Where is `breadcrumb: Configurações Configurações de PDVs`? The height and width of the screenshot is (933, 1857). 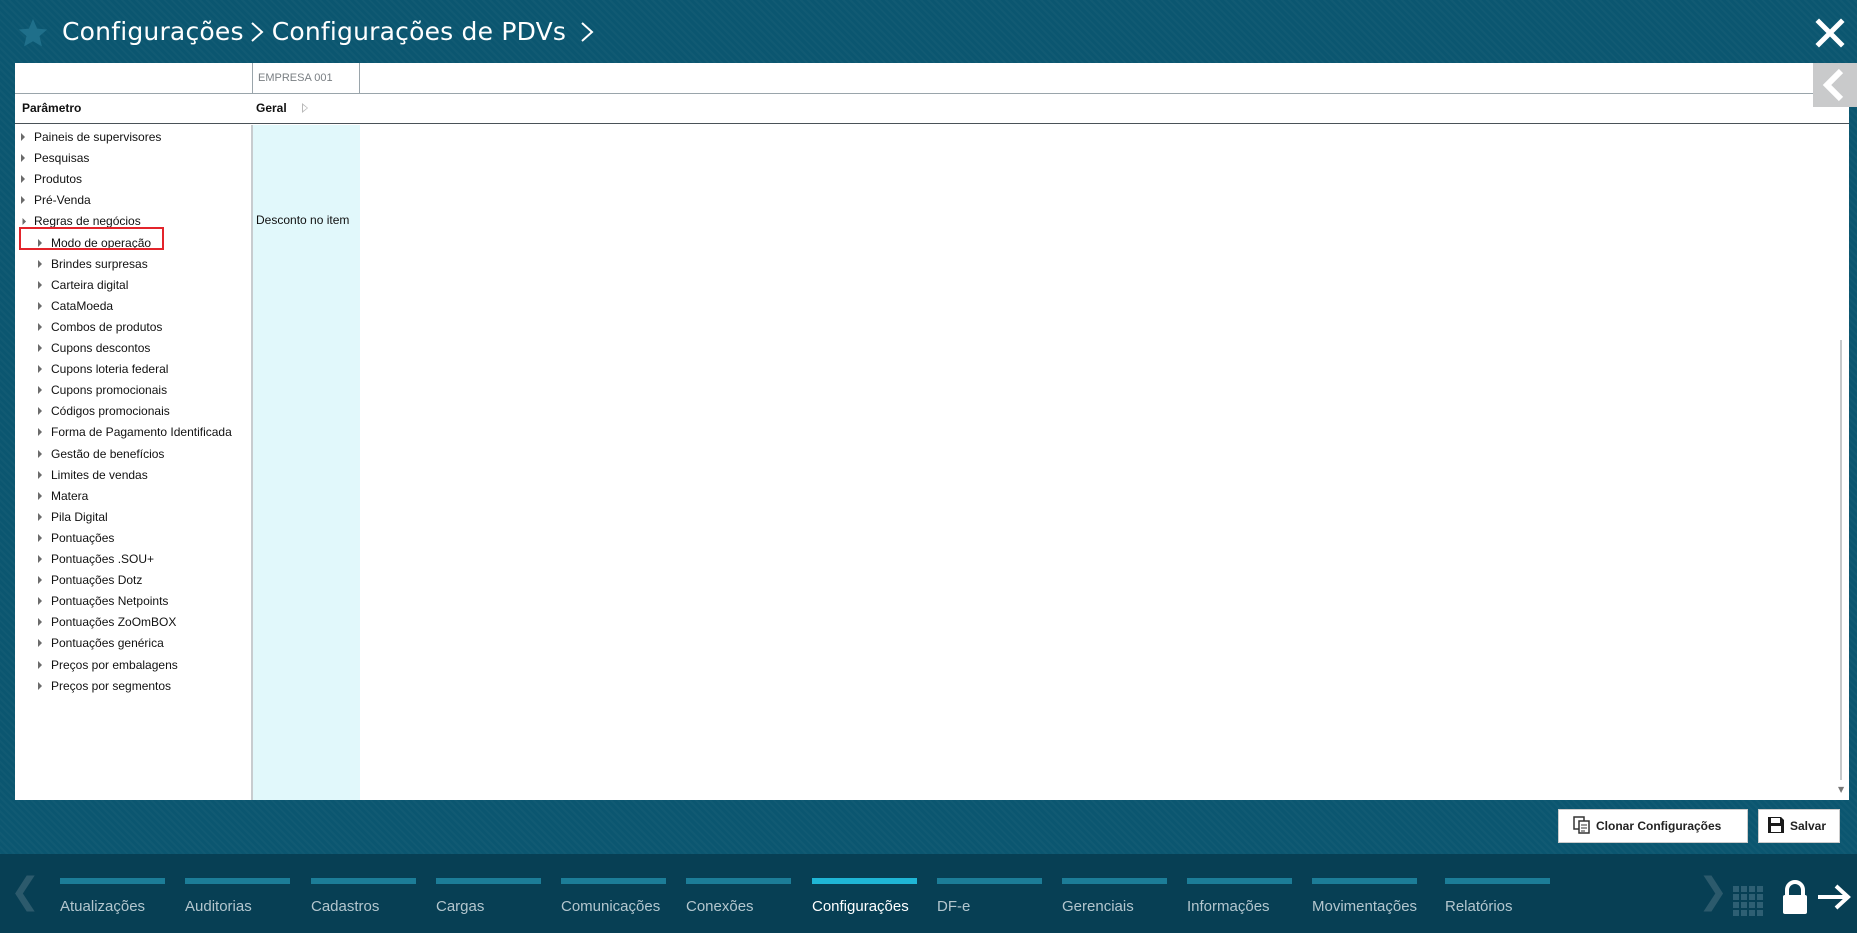 breadcrumb: Configurações Configurações de PDVs is located at coordinates (332, 31).